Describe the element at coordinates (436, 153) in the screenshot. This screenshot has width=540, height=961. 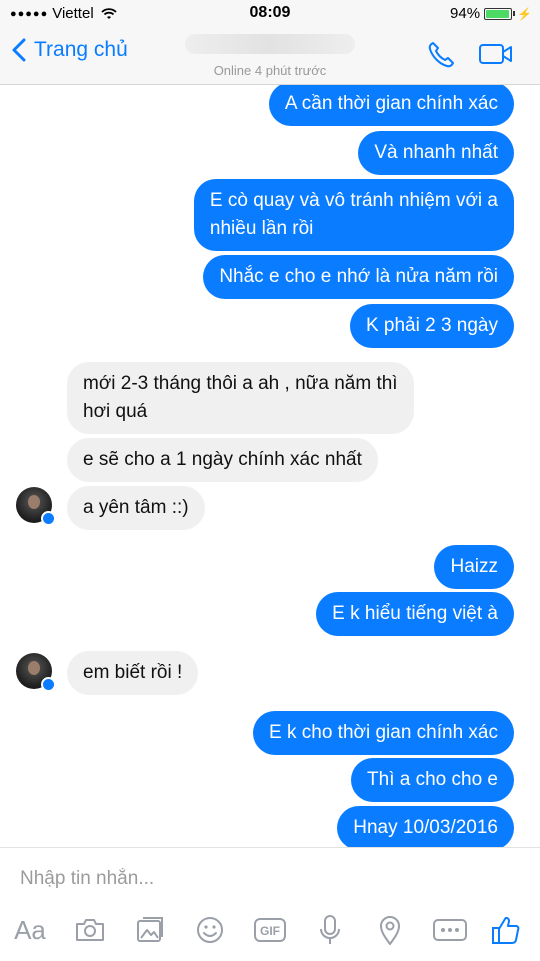
I see `message-bubble: Và nhanh nhất` at that location.